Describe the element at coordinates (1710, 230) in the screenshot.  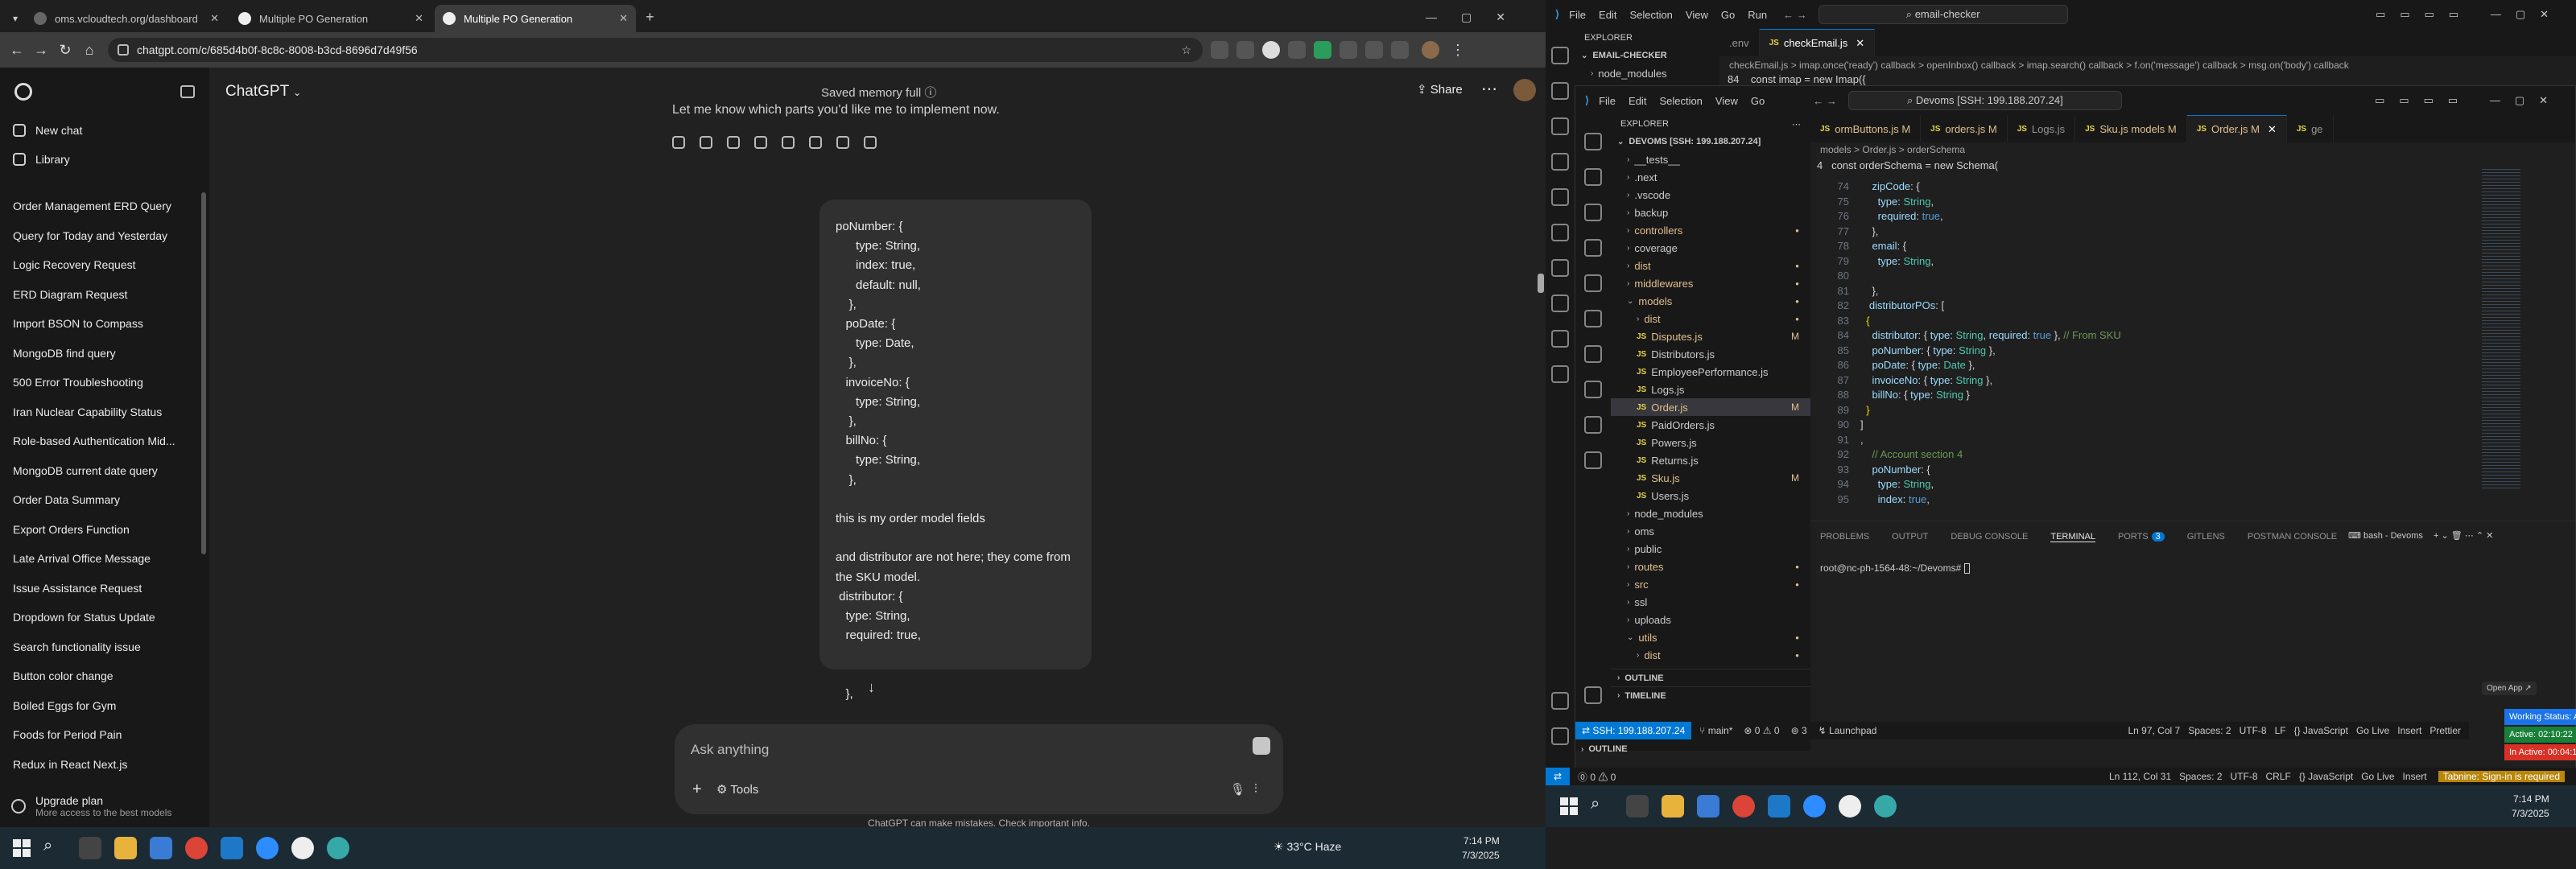
I see `tree-folder: › controllers ●` at that location.